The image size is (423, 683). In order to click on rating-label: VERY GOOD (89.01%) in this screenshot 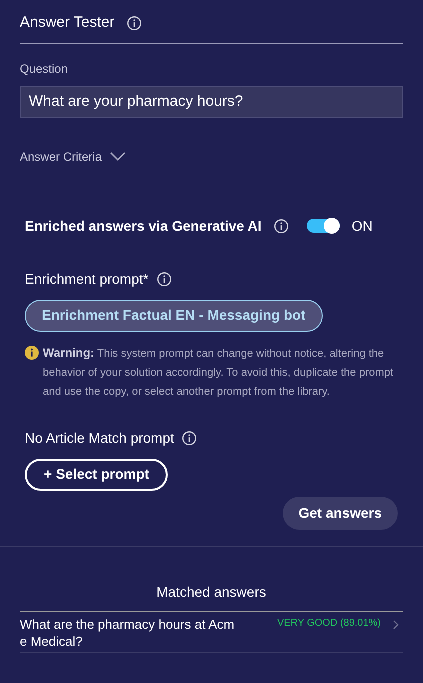, I will do `click(329, 623)`.